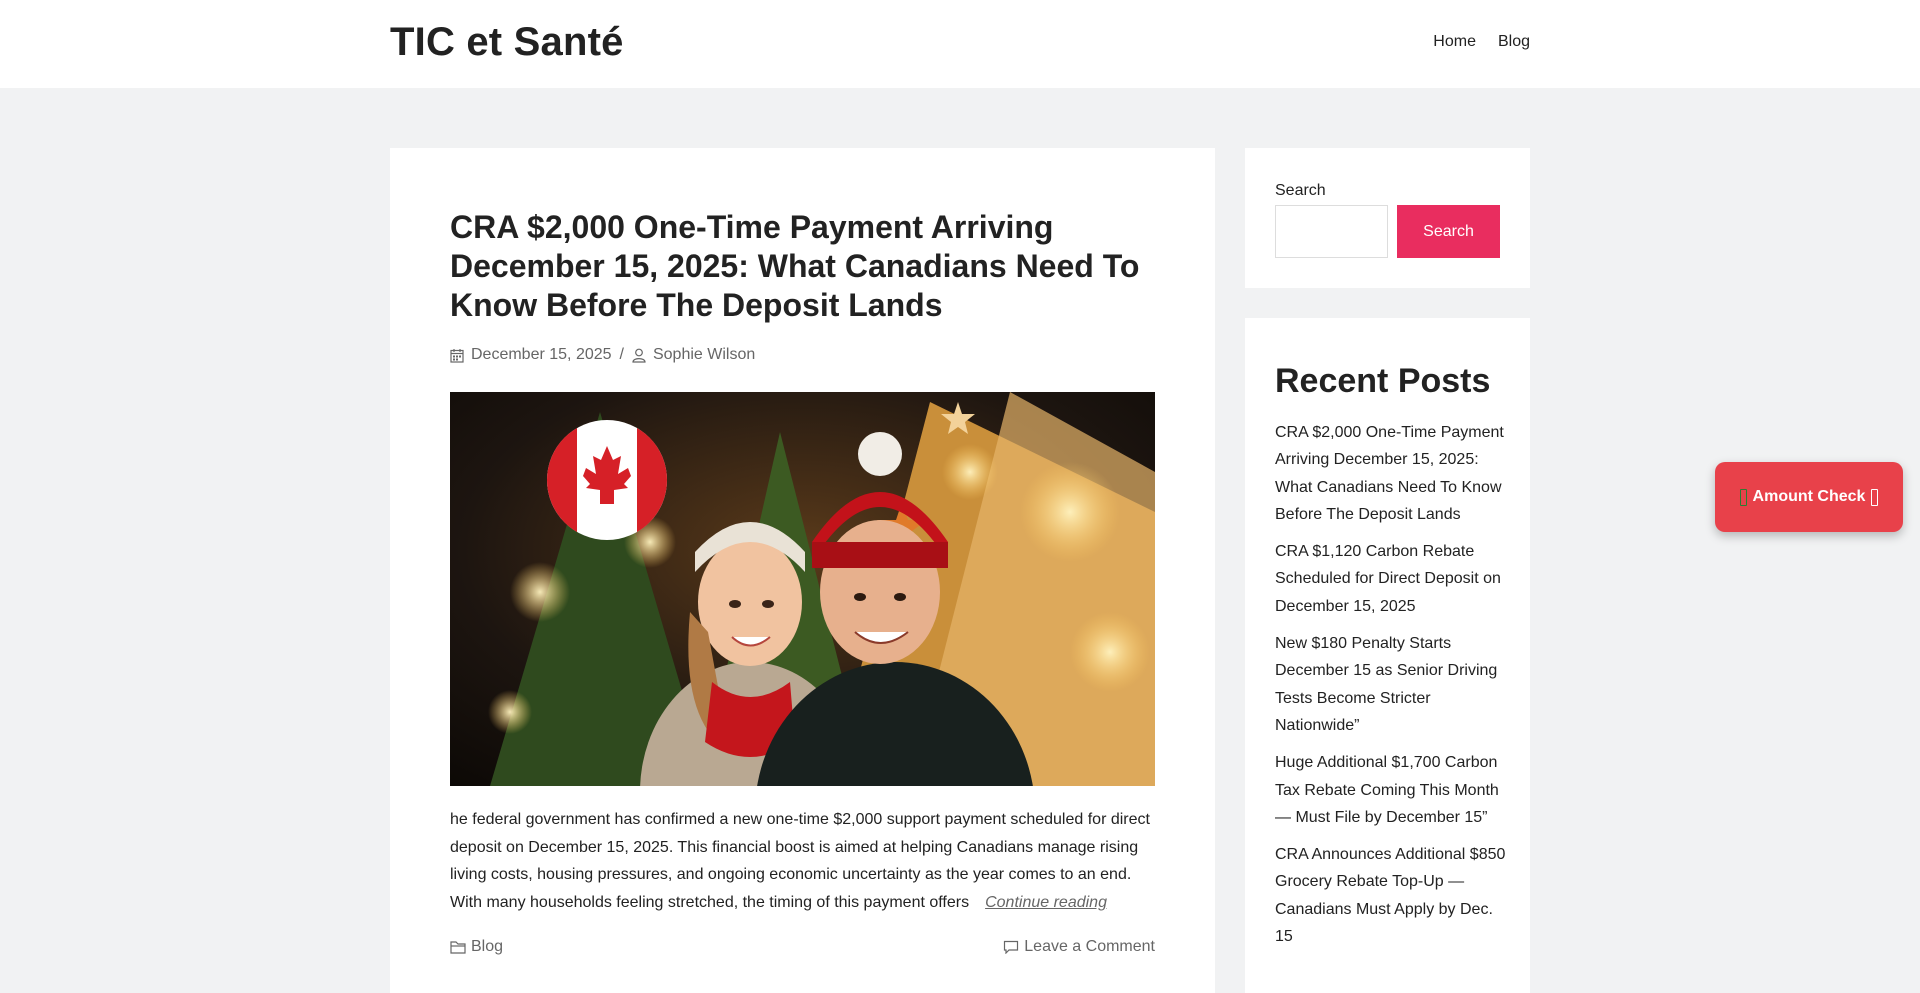 This screenshot has height=993, width=1920. Describe the element at coordinates (1448, 231) in the screenshot. I see `search-button: Search` at that location.